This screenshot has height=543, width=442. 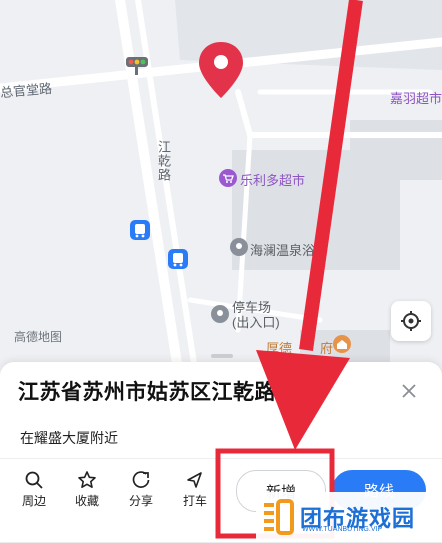 What do you see at coordinates (349, 517) in the screenshot?
I see `watermark: 团布游戏园 WWW.TUANBUTING.VIP` at bounding box center [349, 517].